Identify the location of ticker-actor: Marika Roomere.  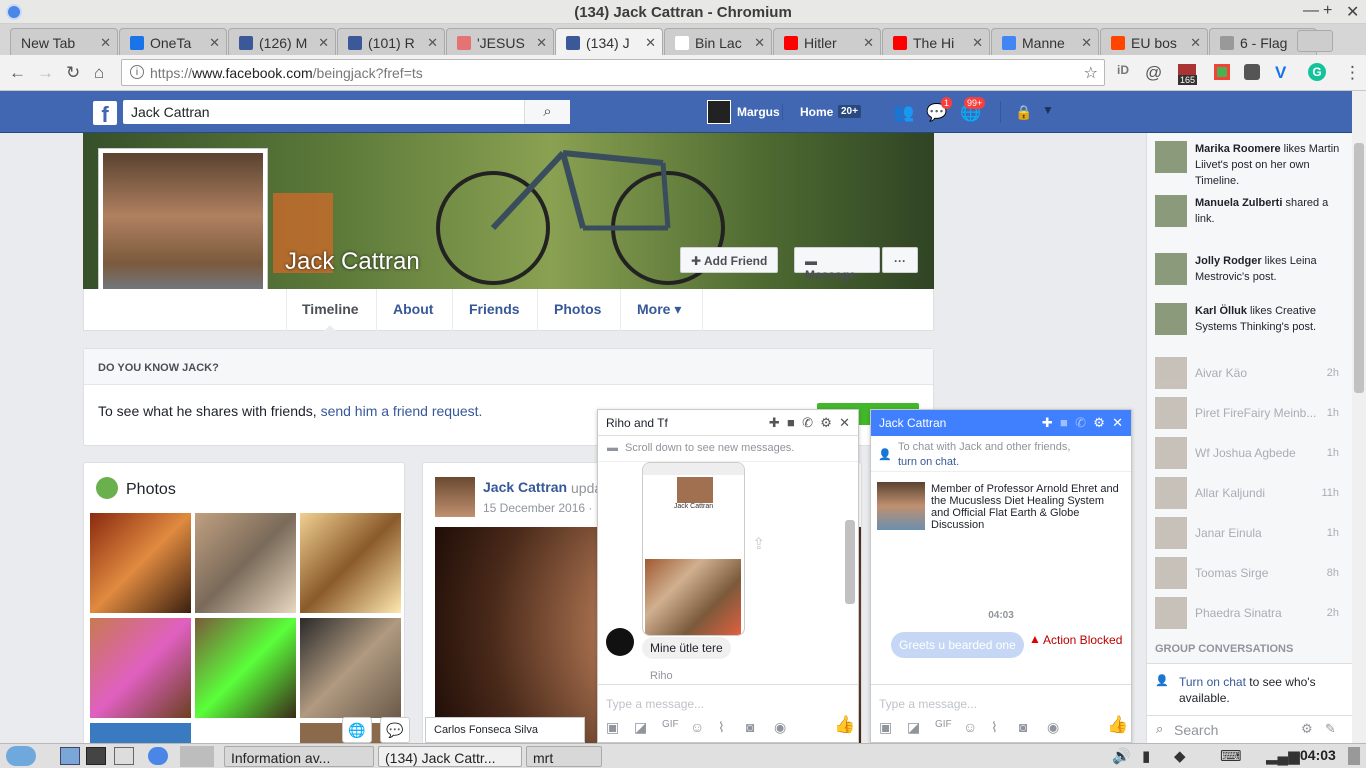
(1238, 149).